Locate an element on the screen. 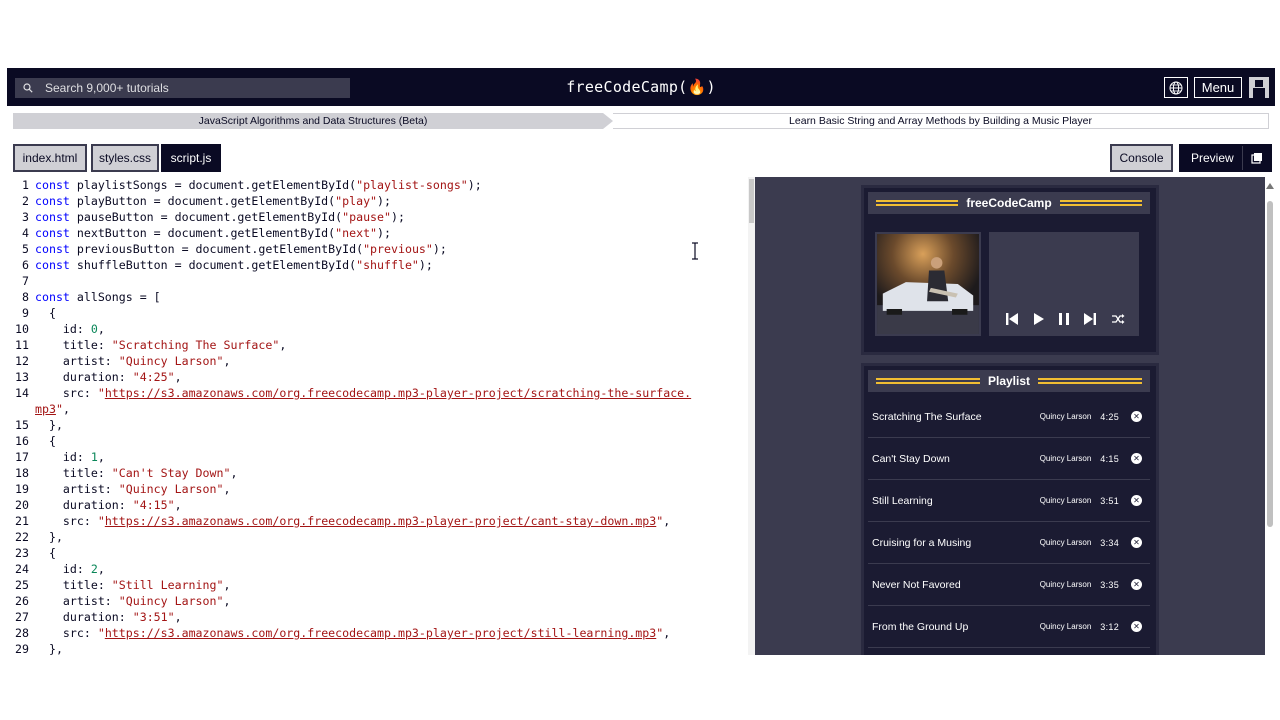 The height and width of the screenshot is (720, 1280). code-text: title: "Still Learning", is located at coordinates (133, 585).